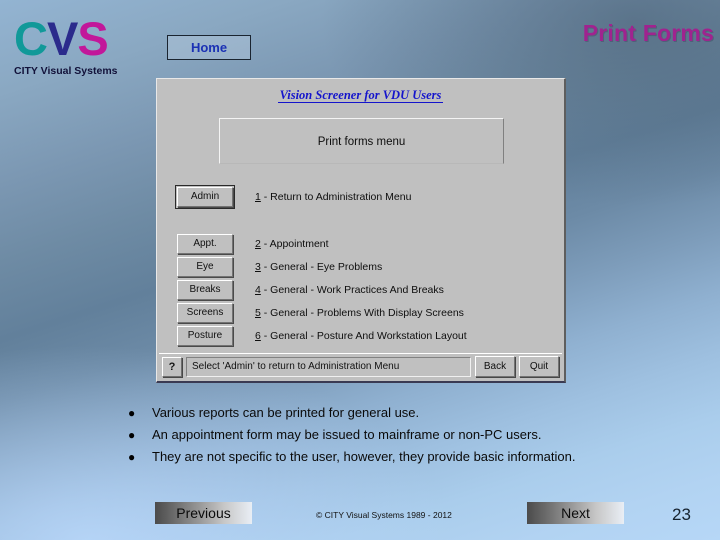  What do you see at coordinates (384, 515) in the screenshot?
I see `copyright-text: © CITY Visual Systems 1989 - 2012` at bounding box center [384, 515].